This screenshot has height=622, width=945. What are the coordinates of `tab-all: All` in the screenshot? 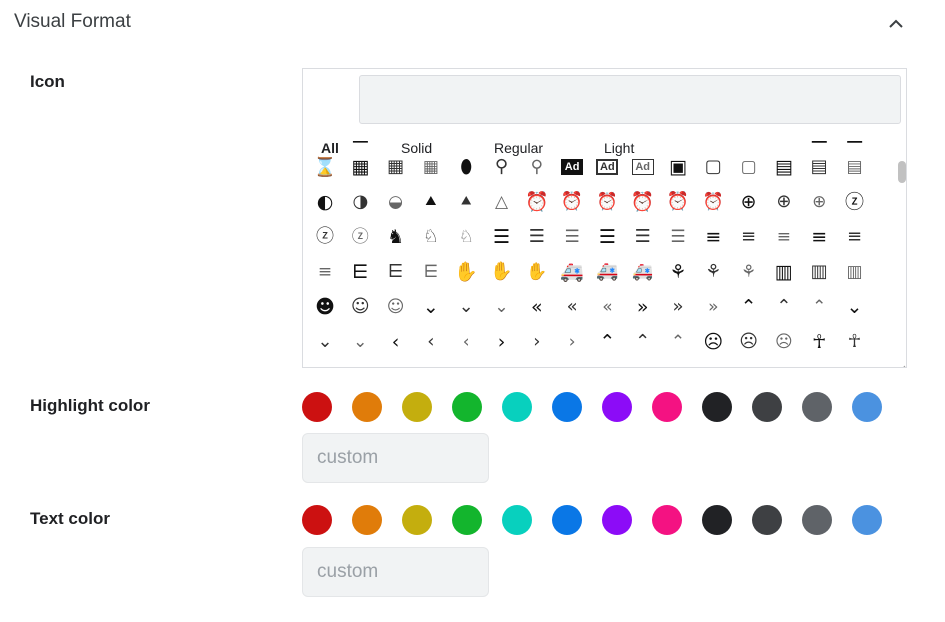 It's located at (330, 148).